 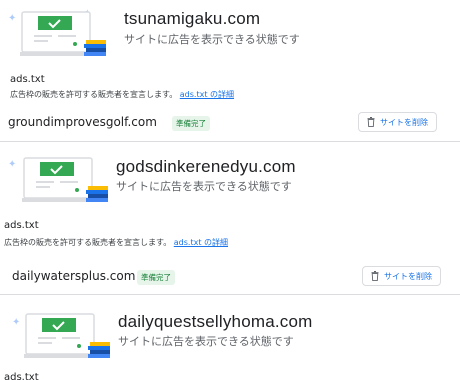 What do you see at coordinates (215, 321) in the screenshot?
I see `site-domain-title: dailyquestsellyhoma.com` at bounding box center [215, 321].